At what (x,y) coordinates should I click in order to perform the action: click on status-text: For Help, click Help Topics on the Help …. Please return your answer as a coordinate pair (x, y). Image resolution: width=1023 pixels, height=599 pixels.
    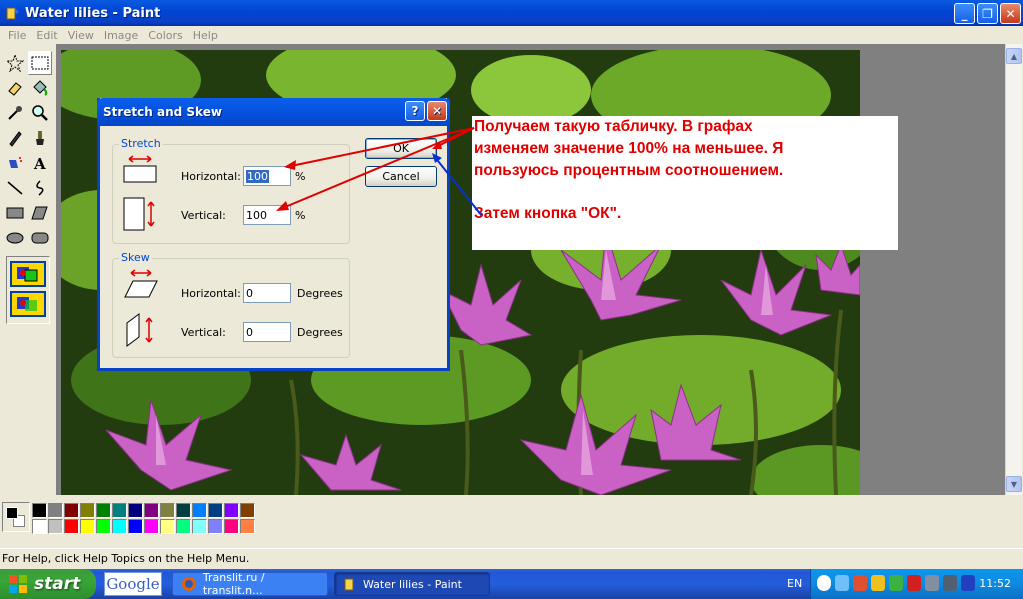
    Looking at the image, I should click on (126, 558).